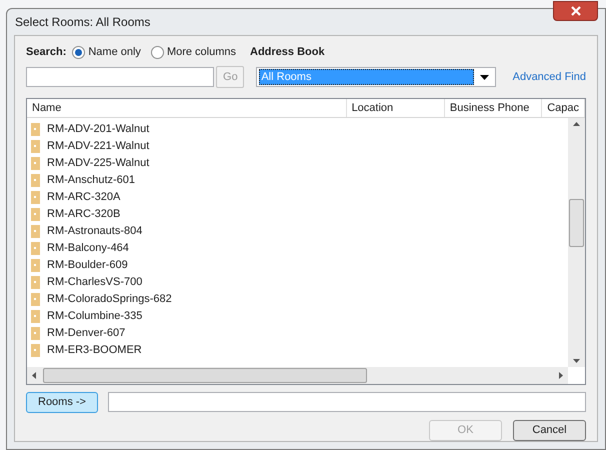 The height and width of the screenshot is (450, 606). Describe the element at coordinates (297, 316) in the screenshot. I see `room-row: RM-Columbine-335` at that location.